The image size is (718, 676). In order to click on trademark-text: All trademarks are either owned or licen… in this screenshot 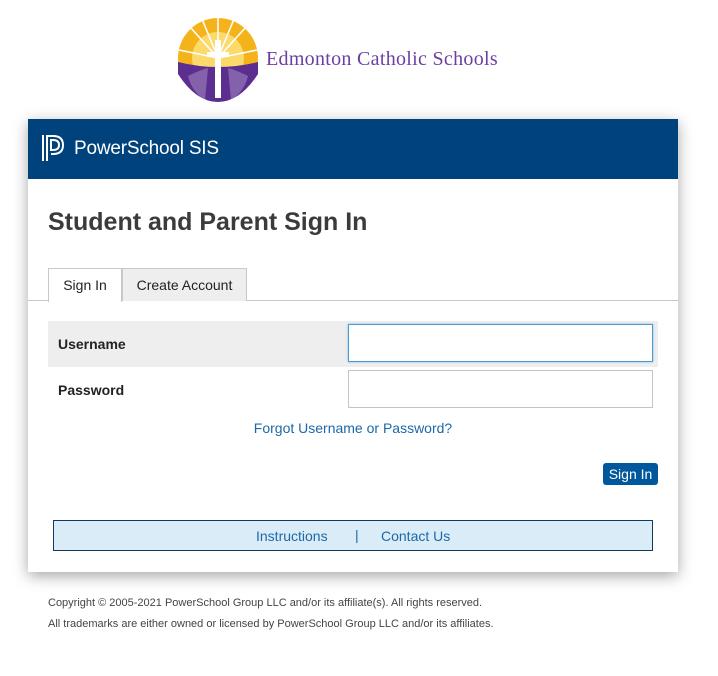, I will do `click(271, 624)`.